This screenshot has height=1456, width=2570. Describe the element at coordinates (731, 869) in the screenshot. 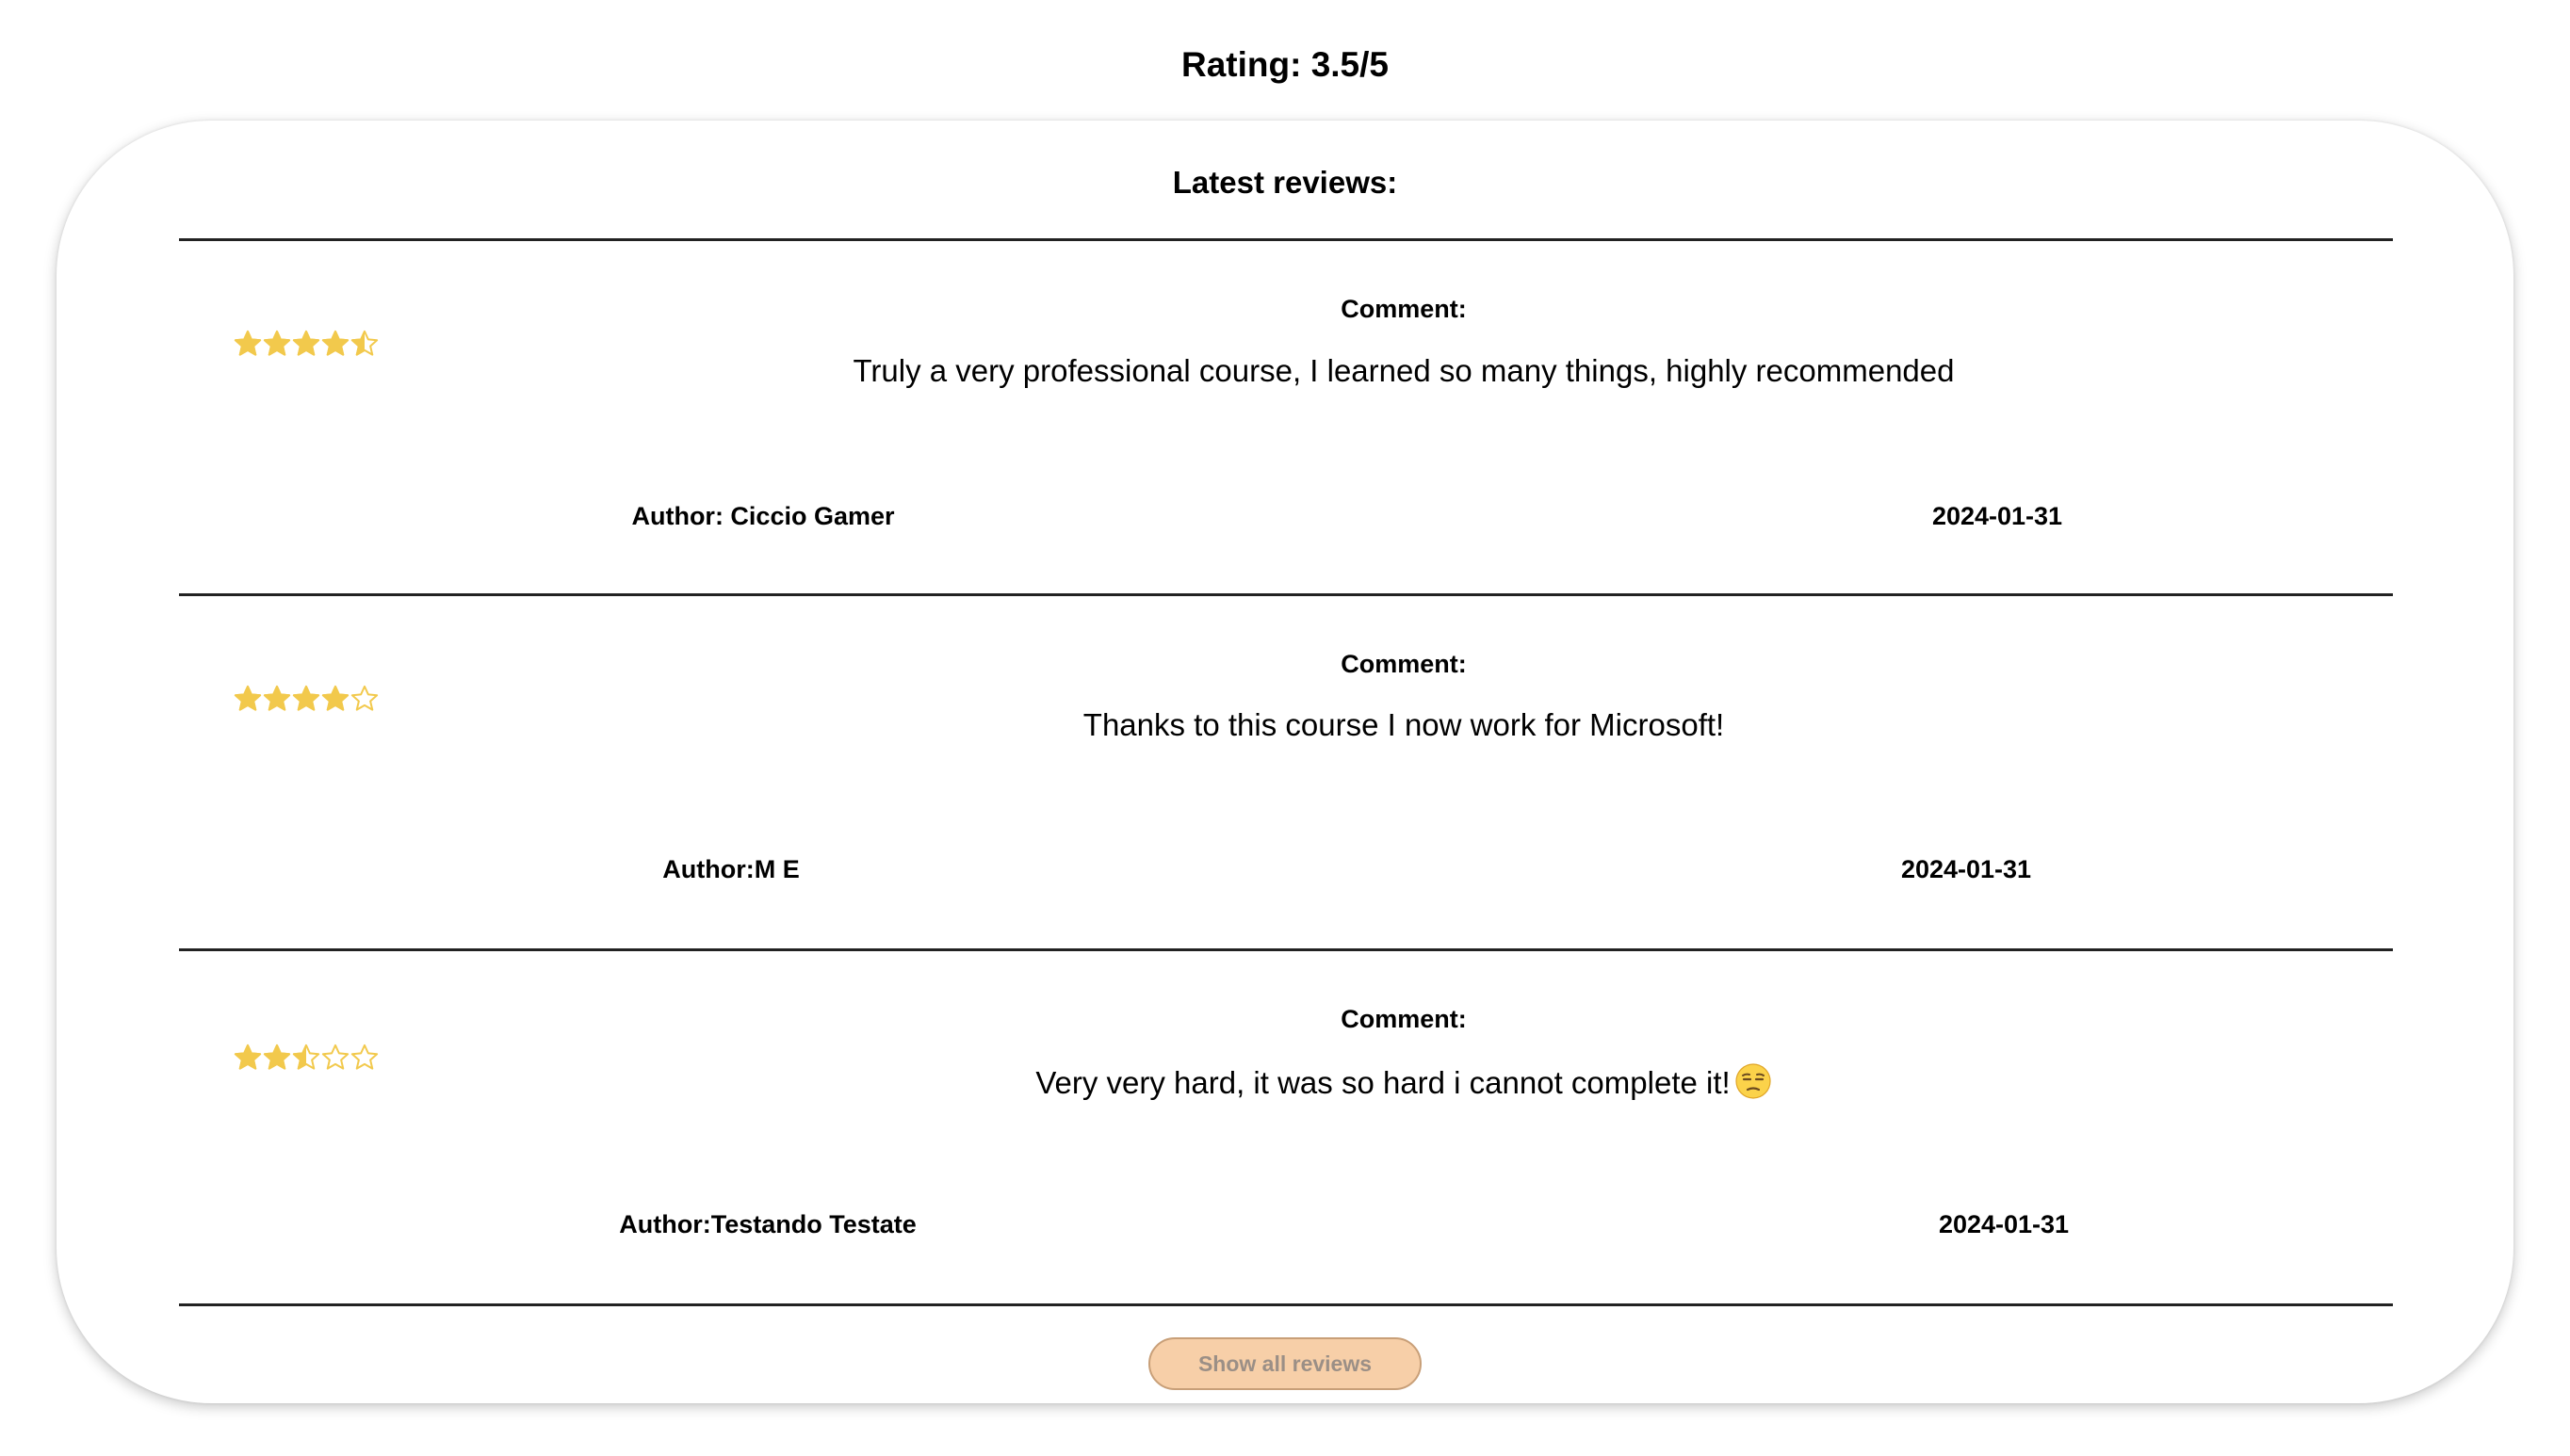

I see `review-author: Author:M E` at that location.